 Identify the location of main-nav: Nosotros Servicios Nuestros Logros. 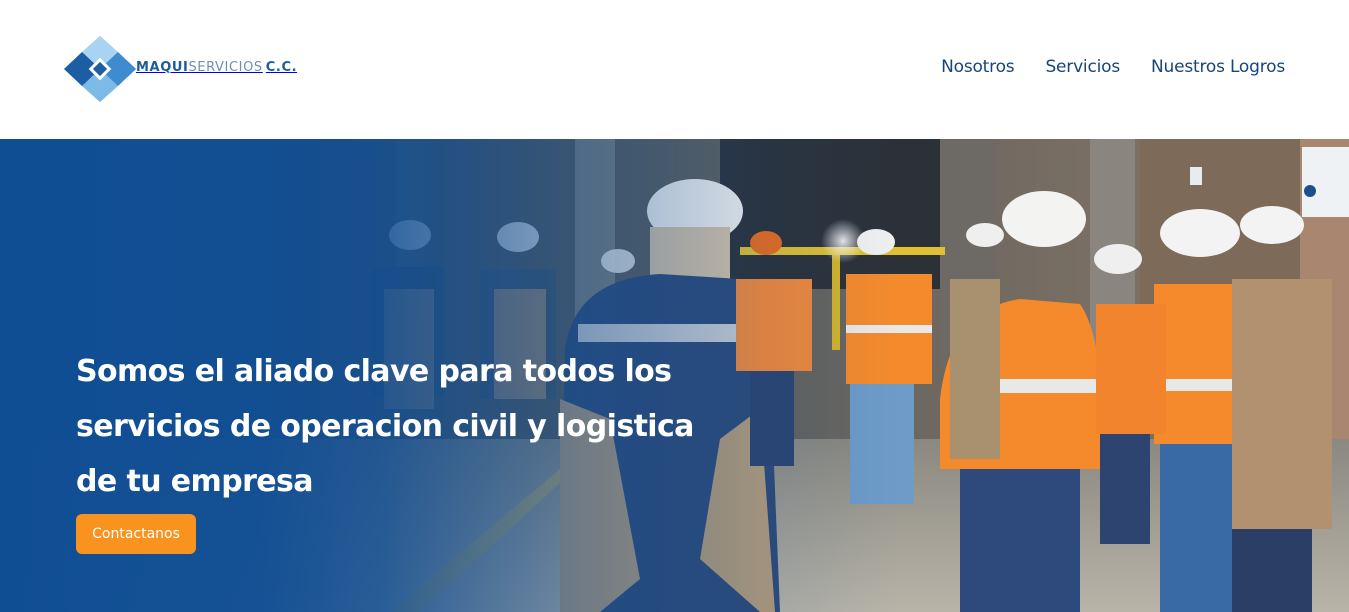
(1113, 67).